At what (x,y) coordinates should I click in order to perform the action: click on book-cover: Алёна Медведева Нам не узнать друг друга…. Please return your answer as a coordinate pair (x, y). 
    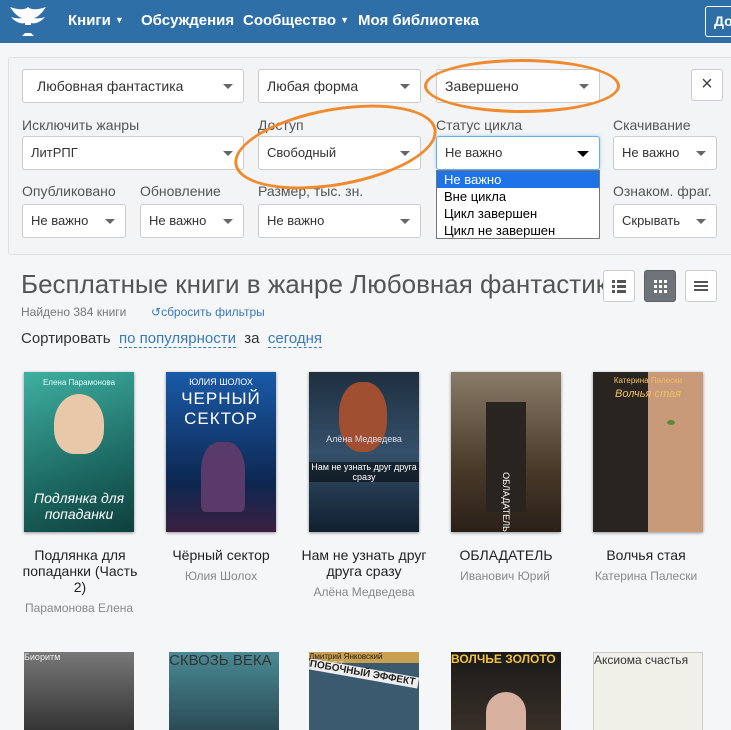
    Looking at the image, I should click on (364, 452).